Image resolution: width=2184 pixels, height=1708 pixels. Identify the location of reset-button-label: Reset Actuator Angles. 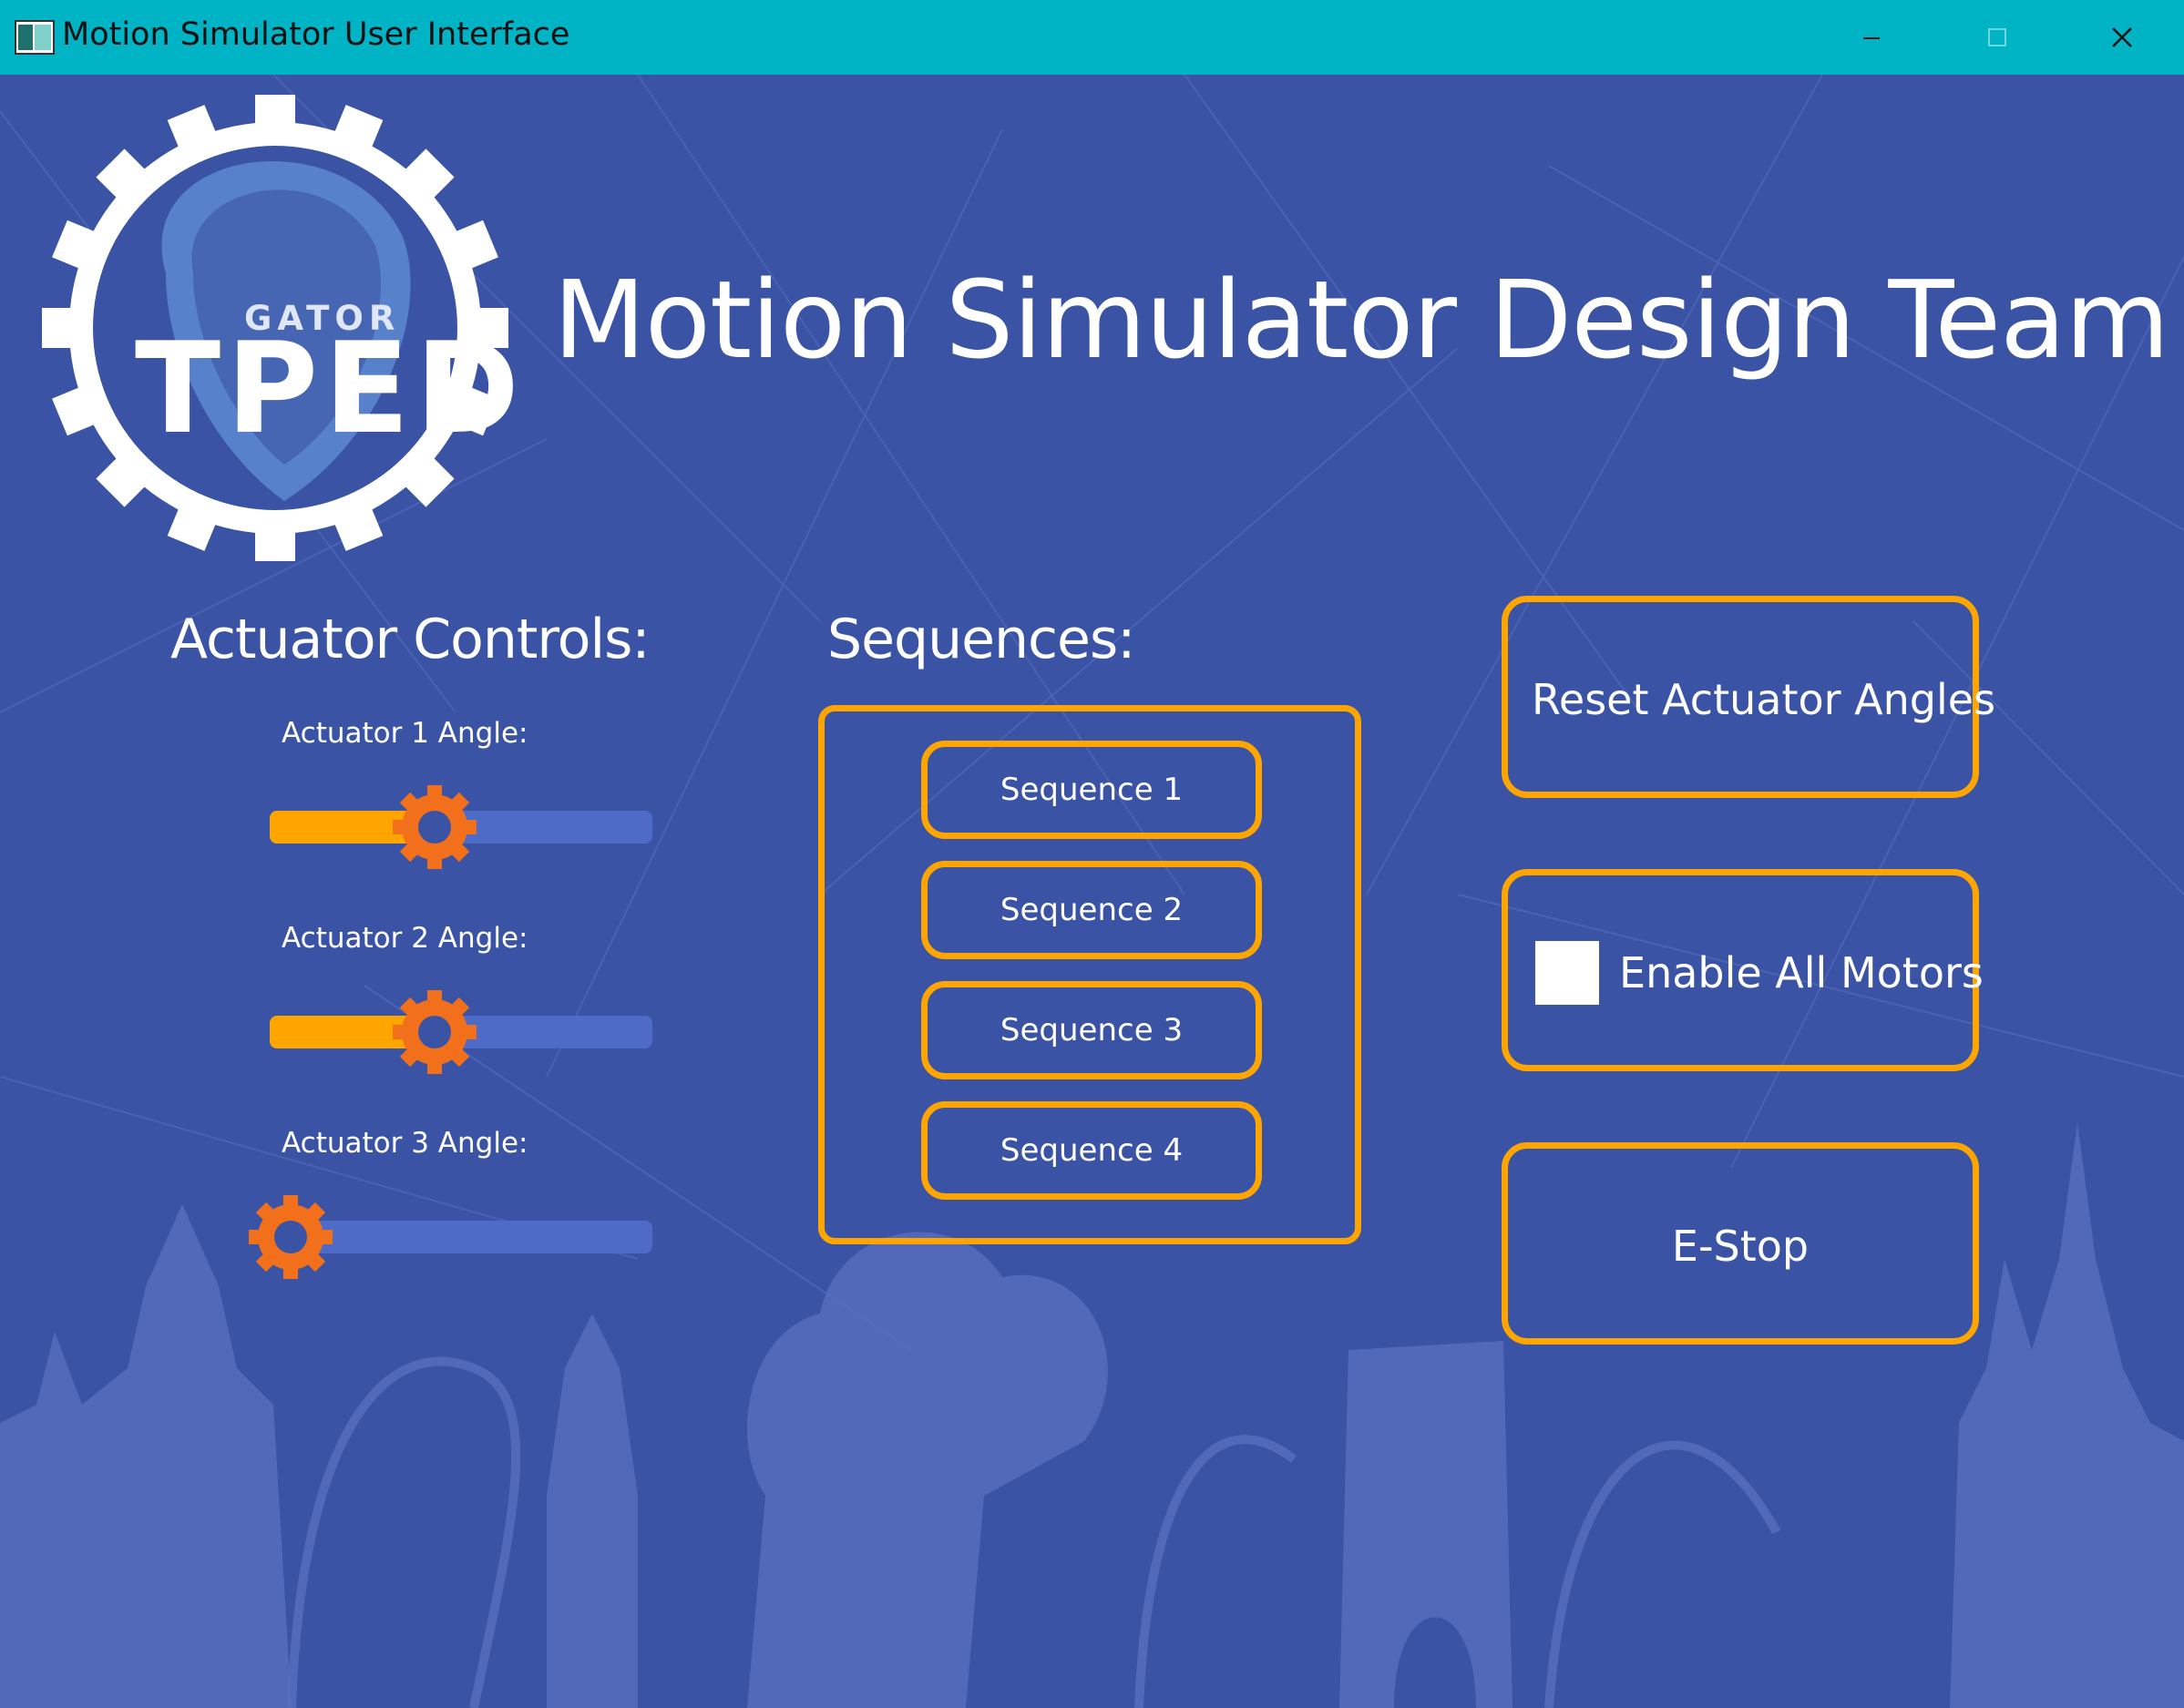
(1764, 700).